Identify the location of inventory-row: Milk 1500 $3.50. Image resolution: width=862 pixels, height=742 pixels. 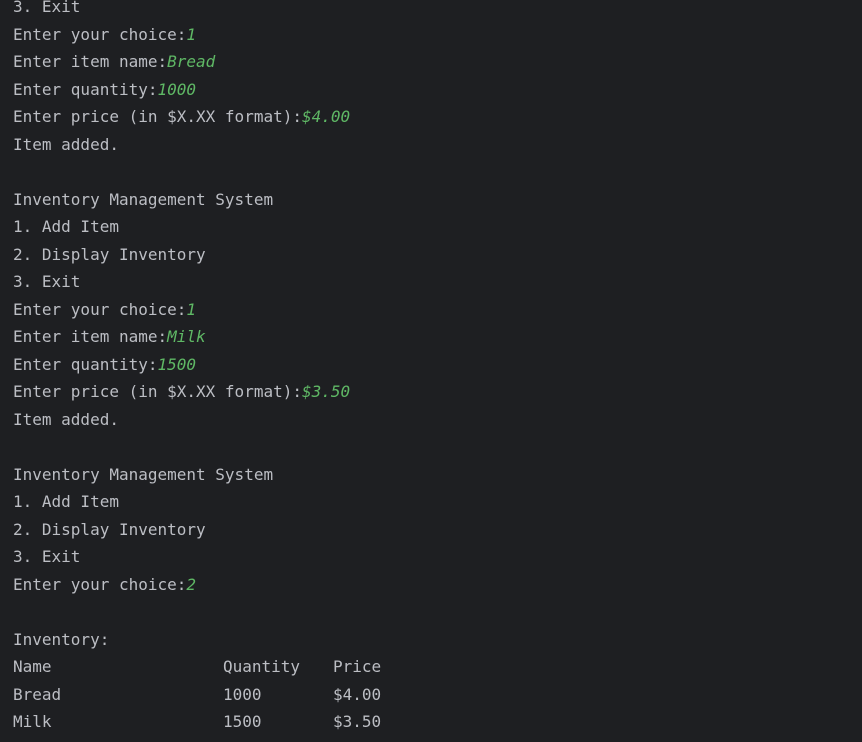
(197, 722).